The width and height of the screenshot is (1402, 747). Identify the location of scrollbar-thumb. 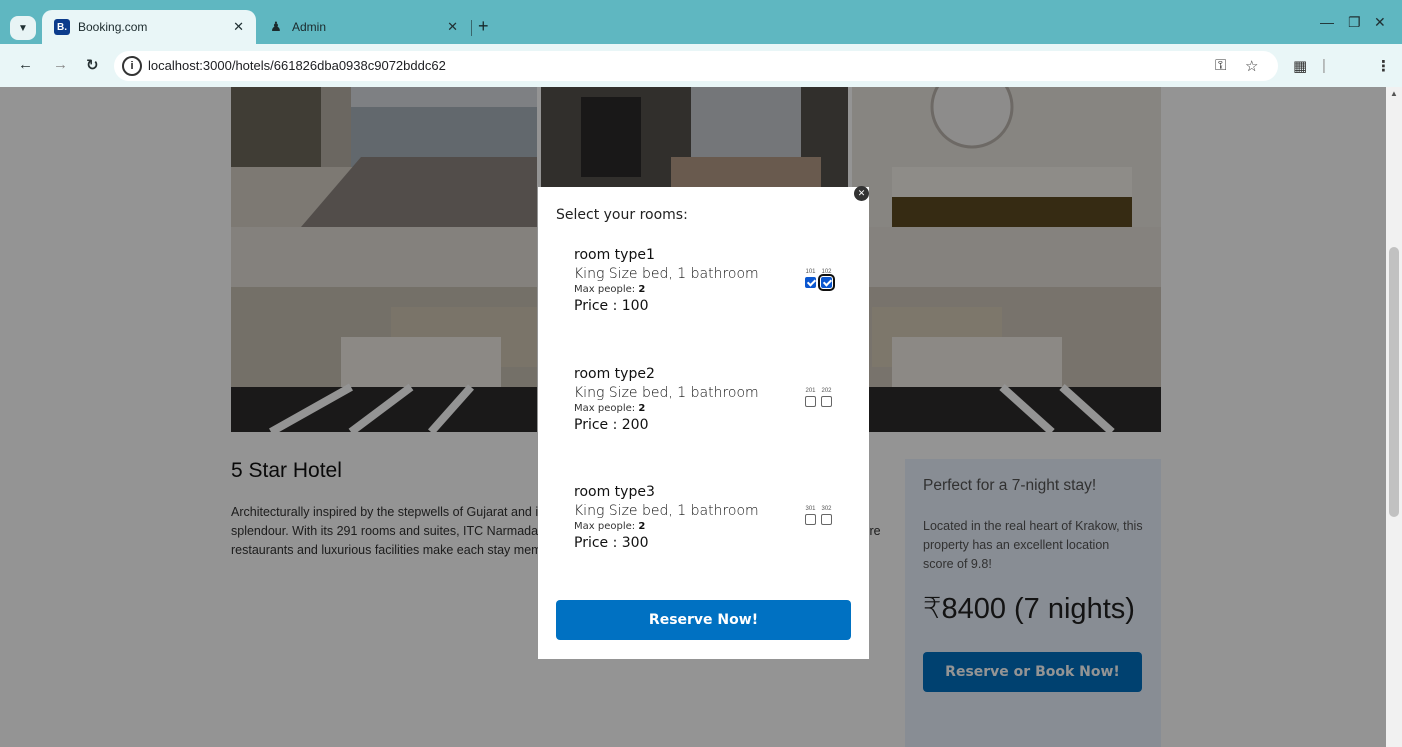
(1394, 382).